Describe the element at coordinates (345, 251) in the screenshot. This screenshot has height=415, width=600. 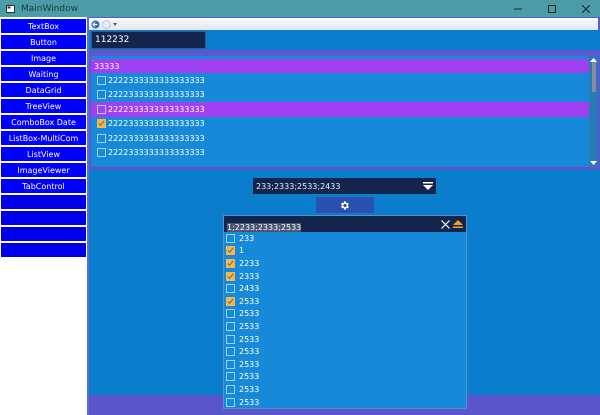
I see `option-item: 1` at that location.